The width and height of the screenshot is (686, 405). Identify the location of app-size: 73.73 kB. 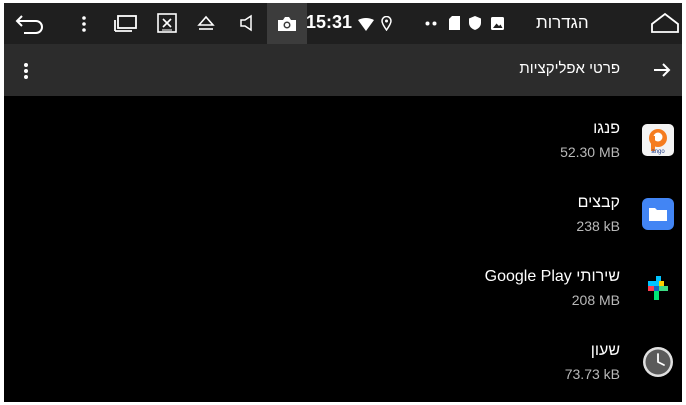
(592, 374).